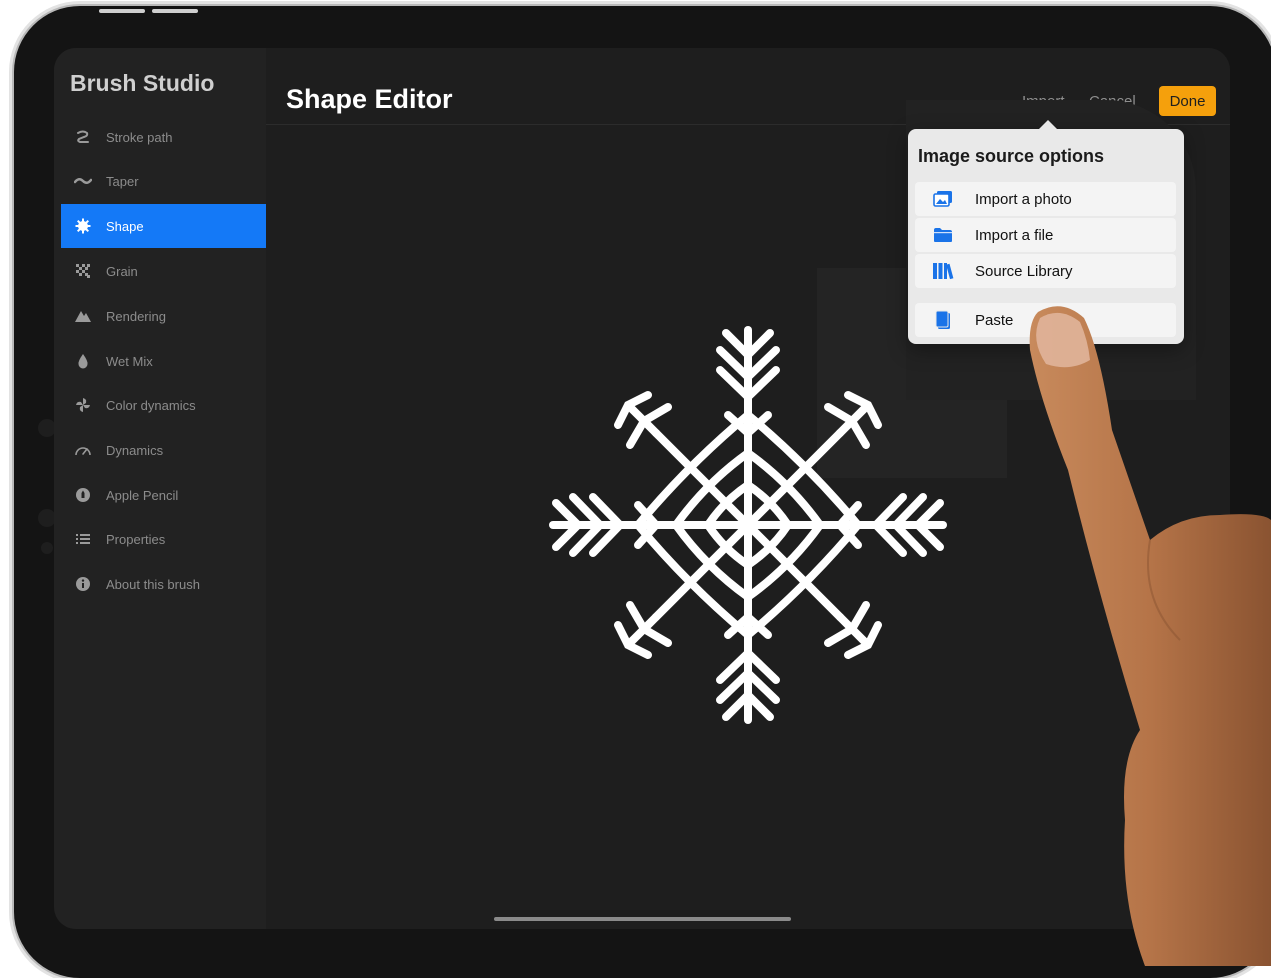 This screenshot has width=1271, height=978. I want to click on option-label: Paste, so click(994, 320).